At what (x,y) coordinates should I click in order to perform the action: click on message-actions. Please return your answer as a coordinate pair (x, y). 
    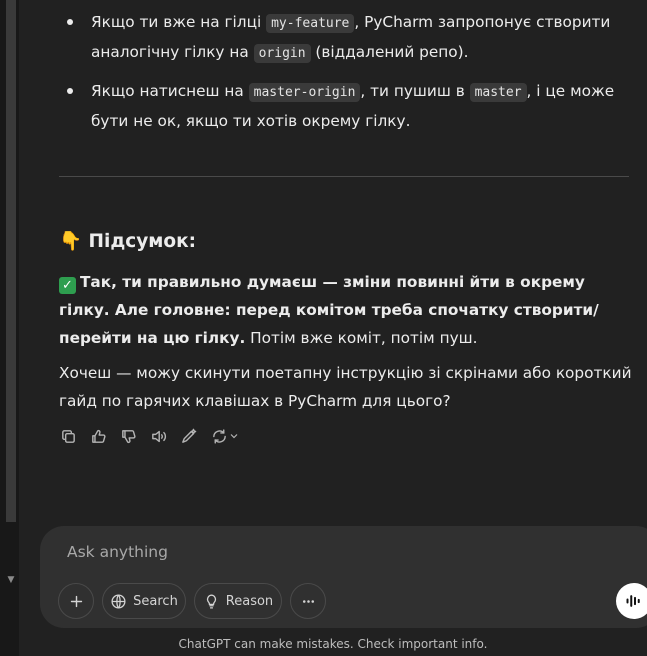
    Looking at the image, I should click on (150, 437).